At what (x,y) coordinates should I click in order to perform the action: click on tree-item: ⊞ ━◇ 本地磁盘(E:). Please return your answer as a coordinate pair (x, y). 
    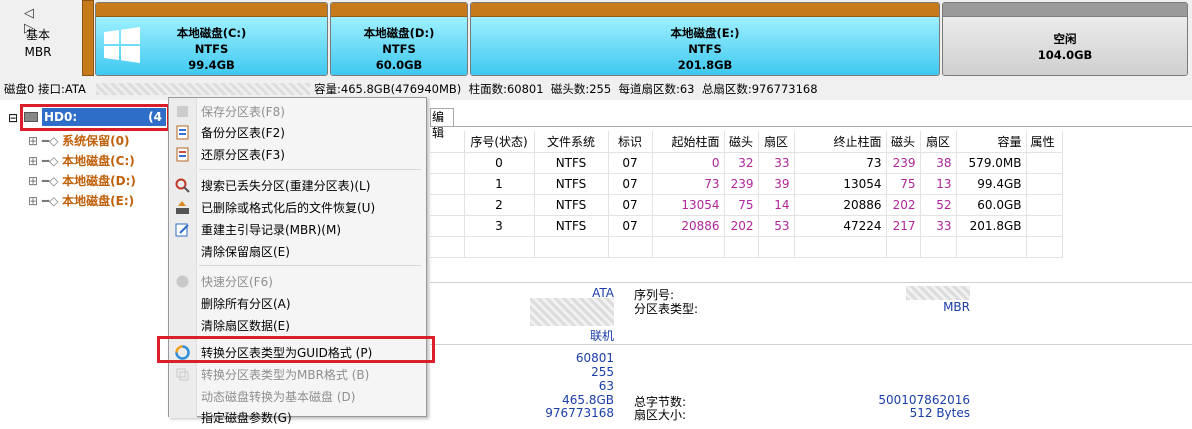
    Looking at the image, I should click on (81, 200).